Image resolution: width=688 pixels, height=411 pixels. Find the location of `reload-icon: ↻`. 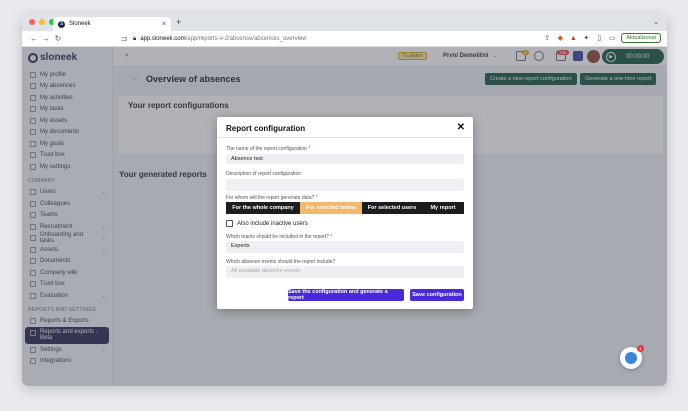

reload-icon: ↻ is located at coordinates (58, 38).